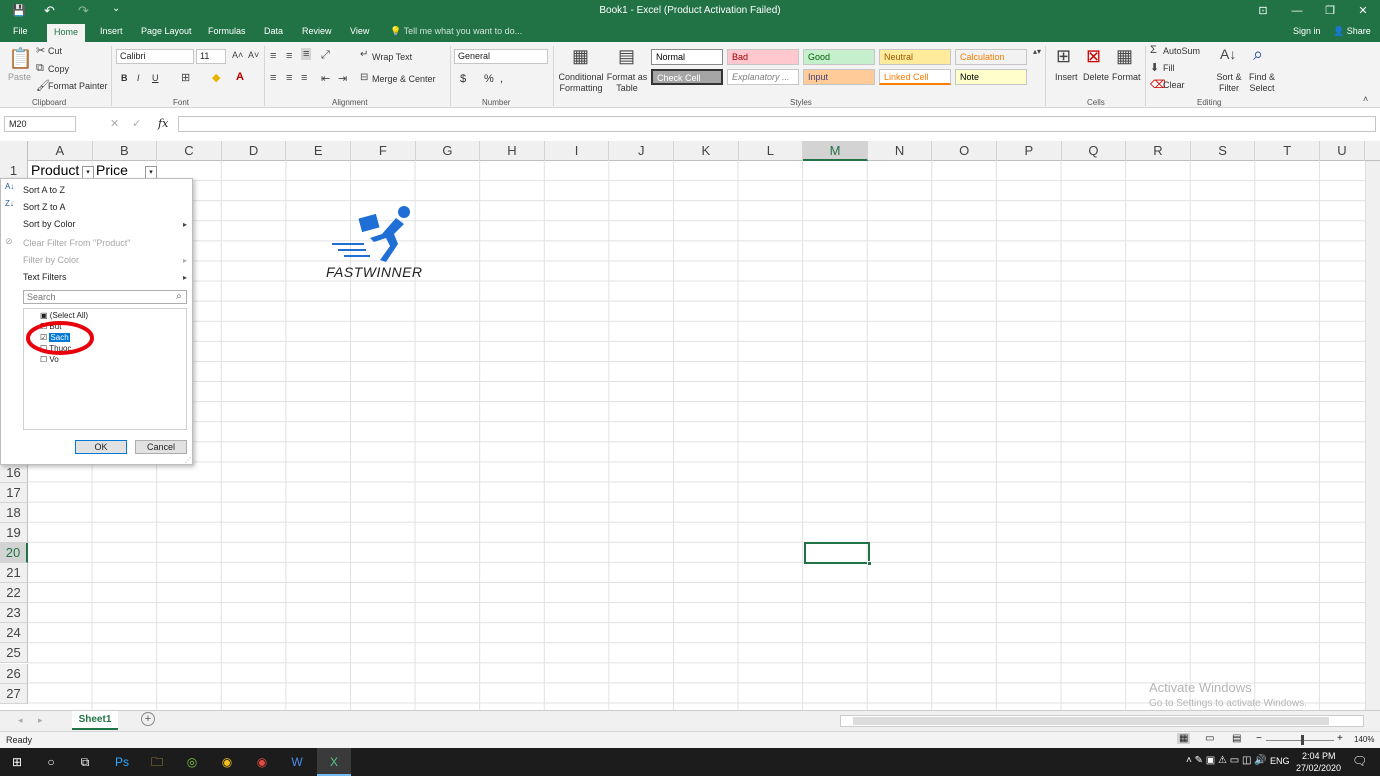 The image size is (1380, 776). I want to click on name-box: M20, so click(40, 124).